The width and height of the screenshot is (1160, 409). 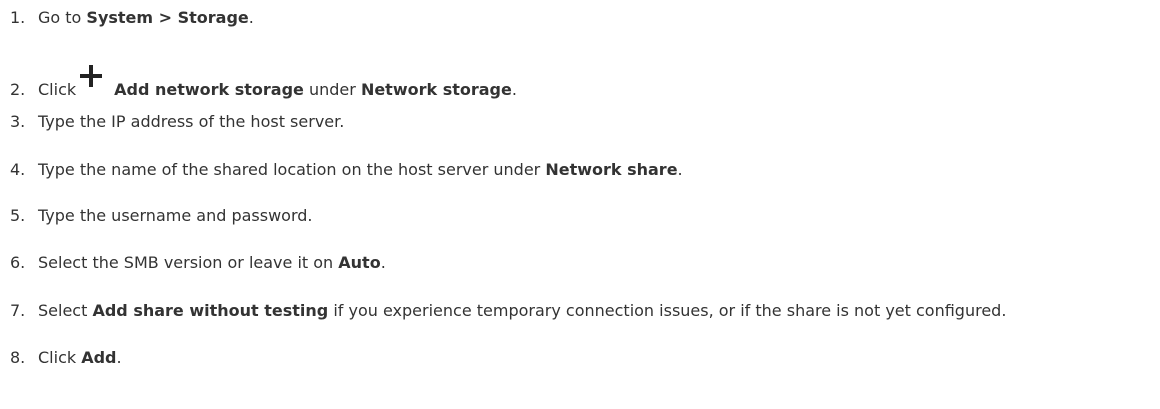 What do you see at coordinates (191, 121) in the screenshot?
I see `step-text: Type the IP address of the host server.` at bounding box center [191, 121].